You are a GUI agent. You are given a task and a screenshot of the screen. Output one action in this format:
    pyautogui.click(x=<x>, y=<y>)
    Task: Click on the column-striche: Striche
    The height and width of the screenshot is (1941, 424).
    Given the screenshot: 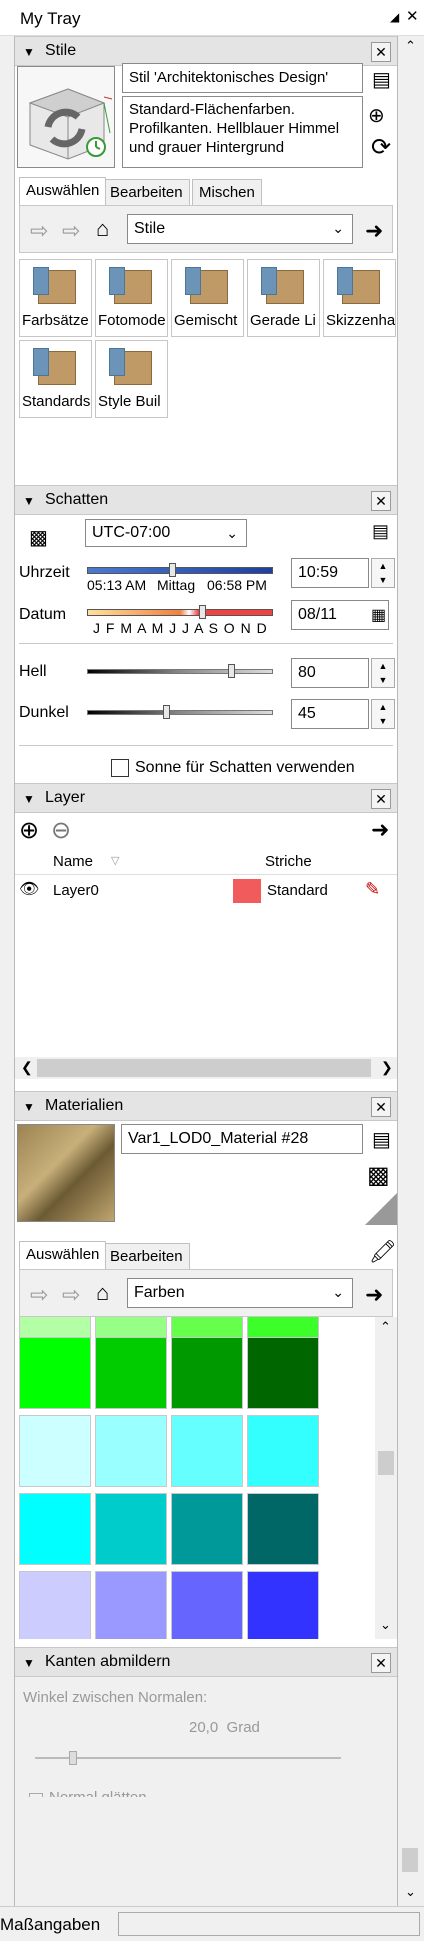 What is the action you would take?
    pyautogui.click(x=288, y=861)
    